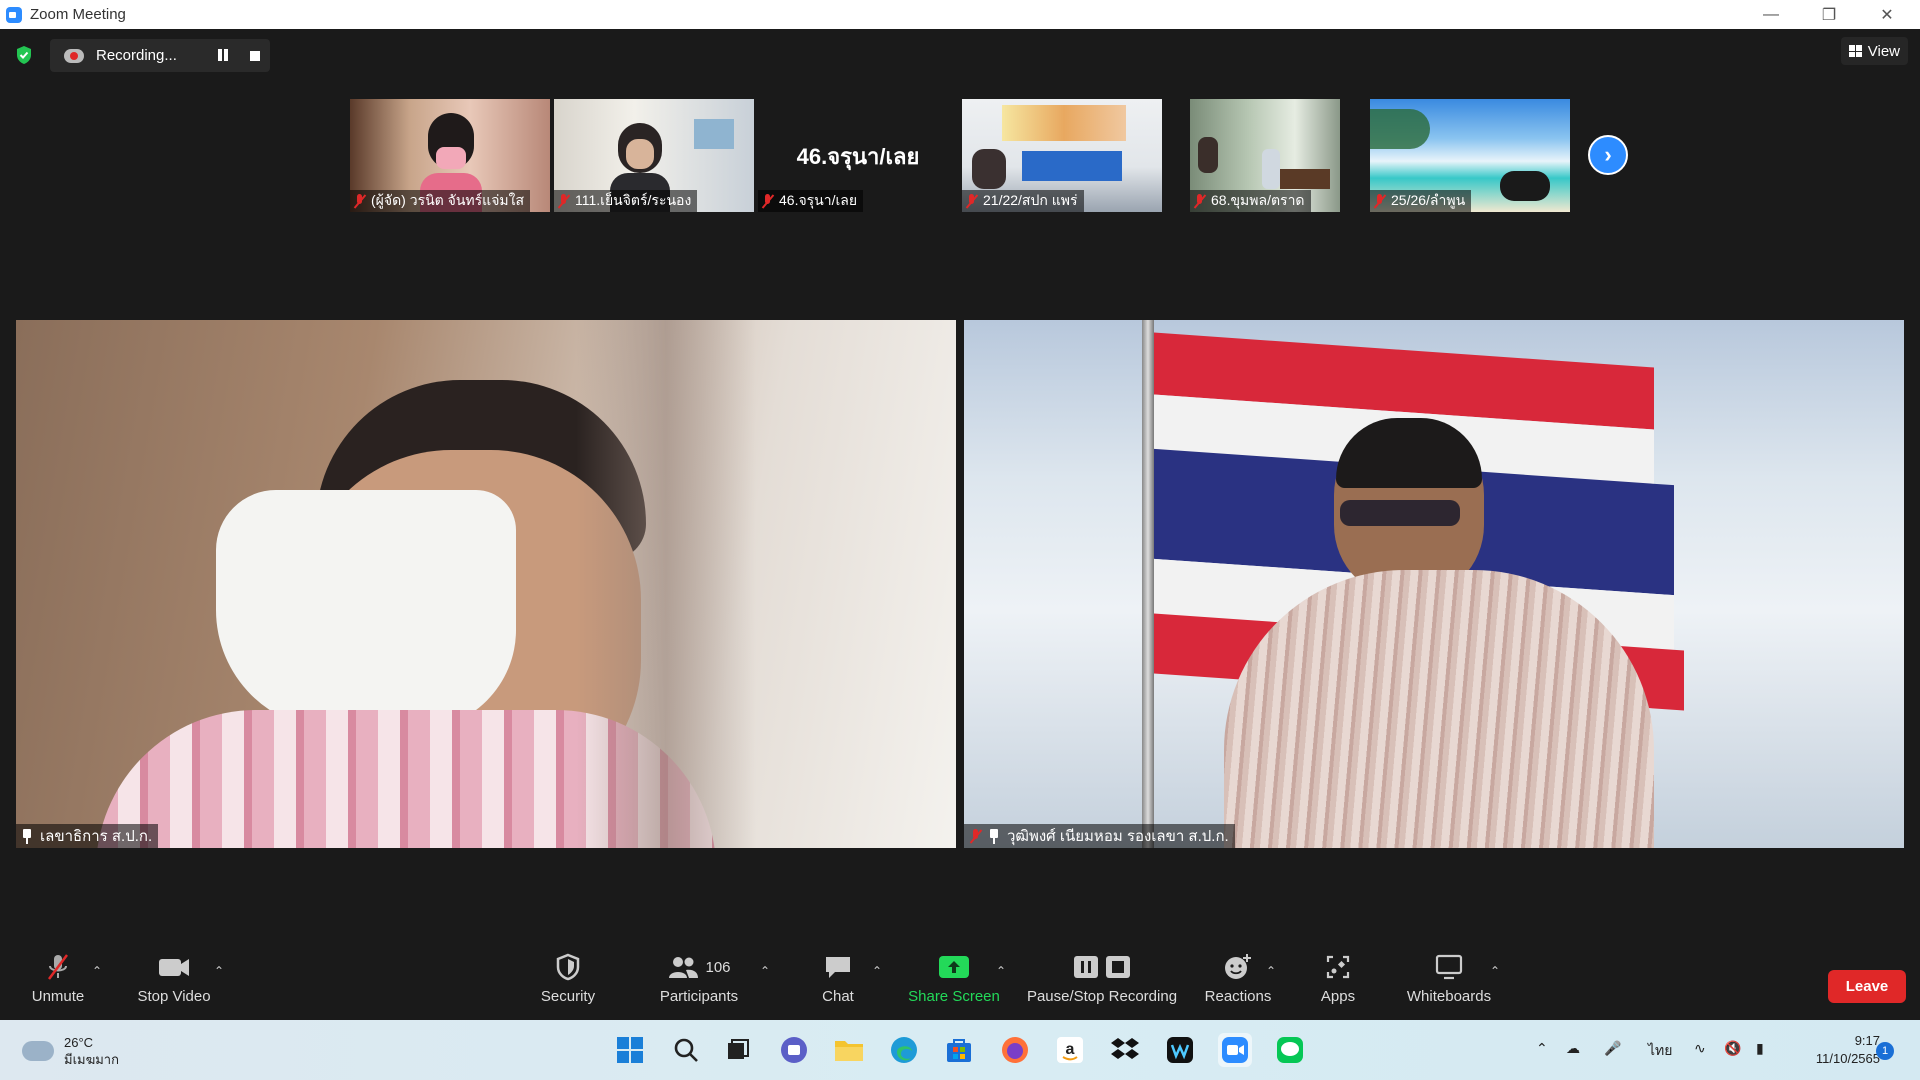  I want to click on participants-icon, so click(684, 967).